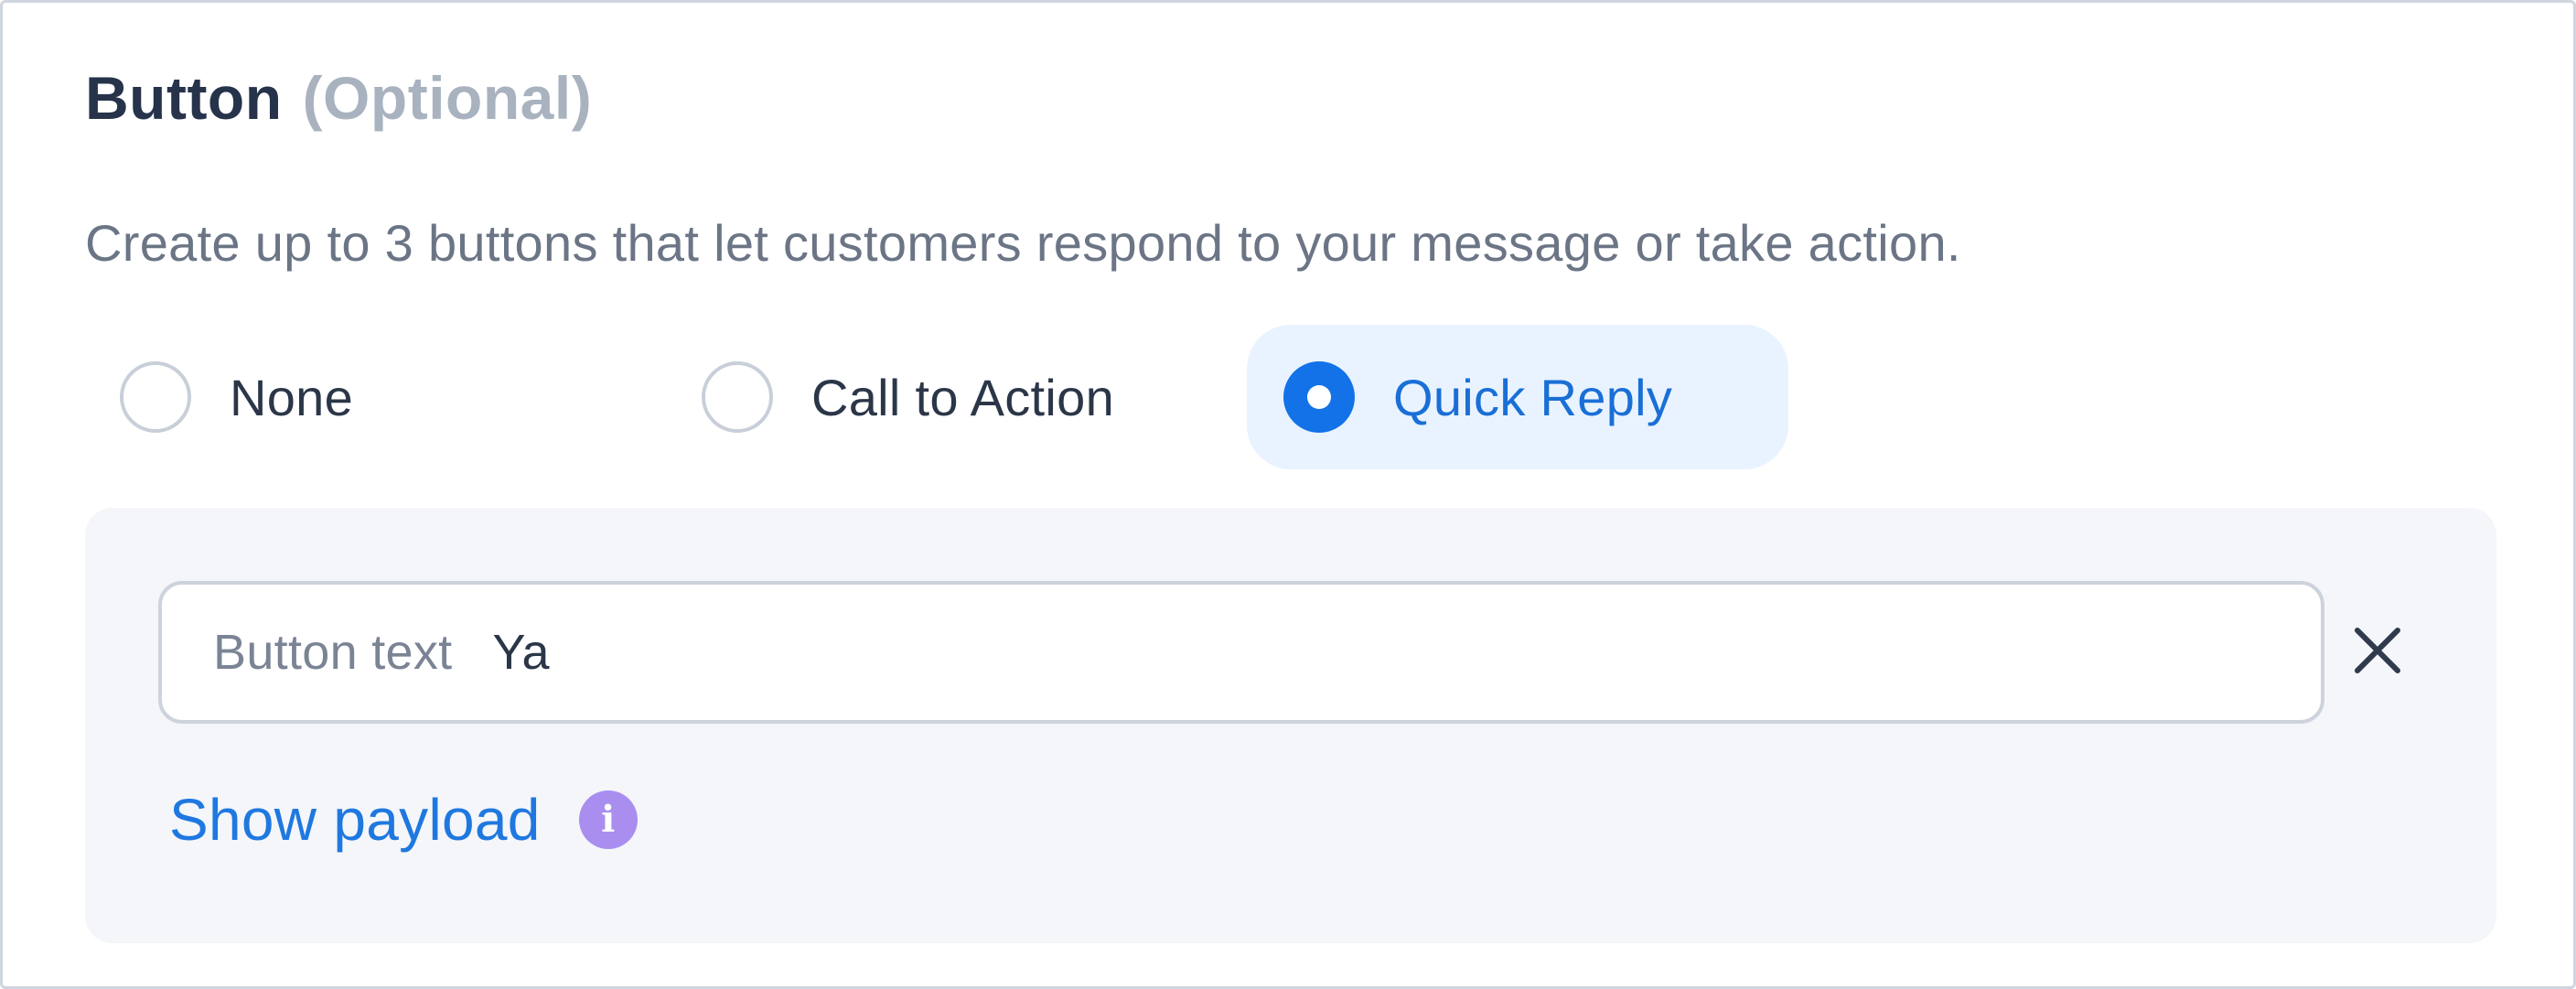 This screenshot has height=989, width=2576. What do you see at coordinates (355, 820) in the screenshot?
I see `show-payload-link: Show payload` at bounding box center [355, 820].